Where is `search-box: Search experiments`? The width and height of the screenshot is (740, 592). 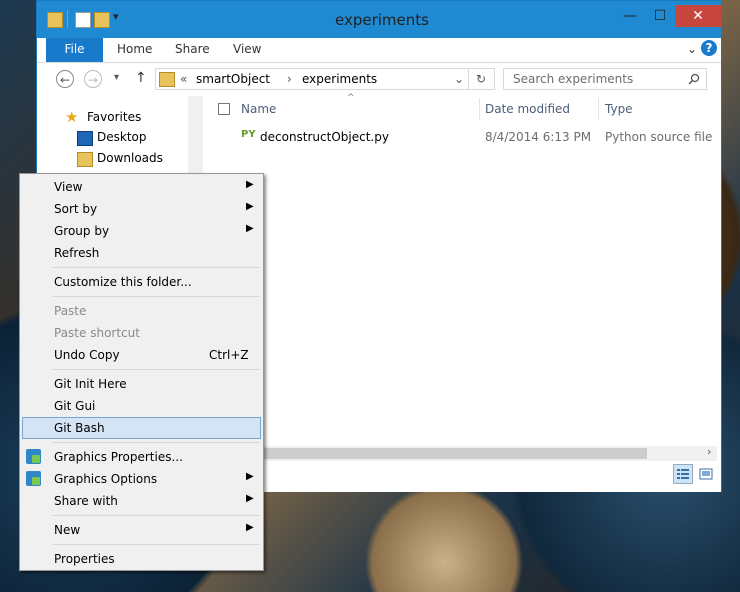 search-box: Search experiments is located at coordinates (605, 79).